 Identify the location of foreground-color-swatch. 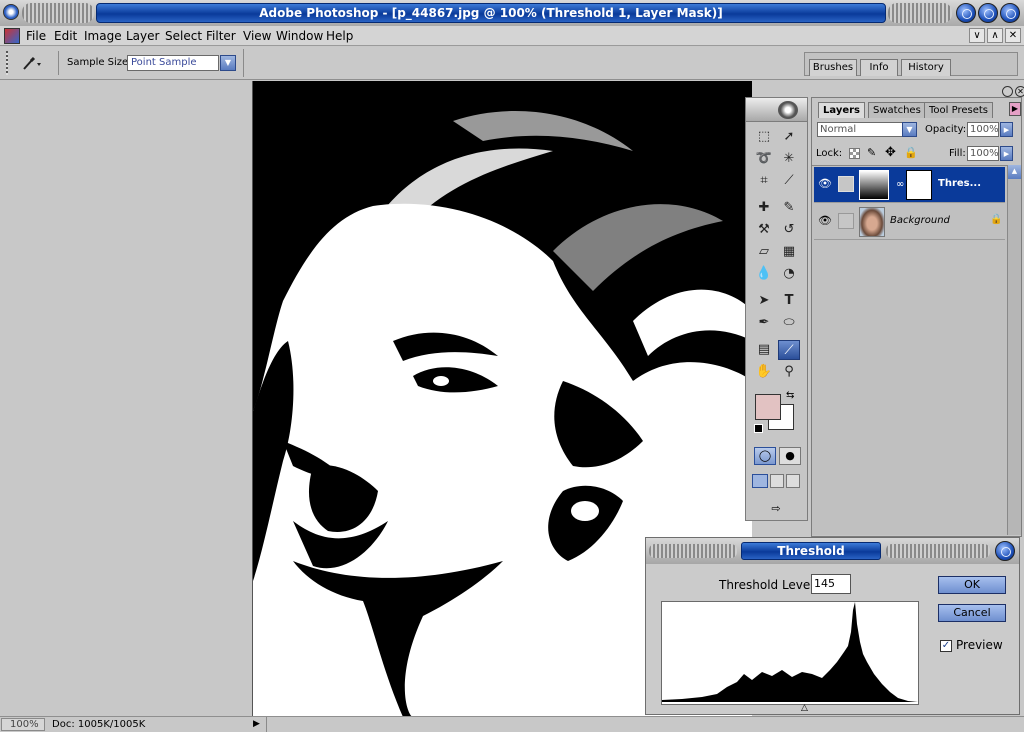
(768, 407).